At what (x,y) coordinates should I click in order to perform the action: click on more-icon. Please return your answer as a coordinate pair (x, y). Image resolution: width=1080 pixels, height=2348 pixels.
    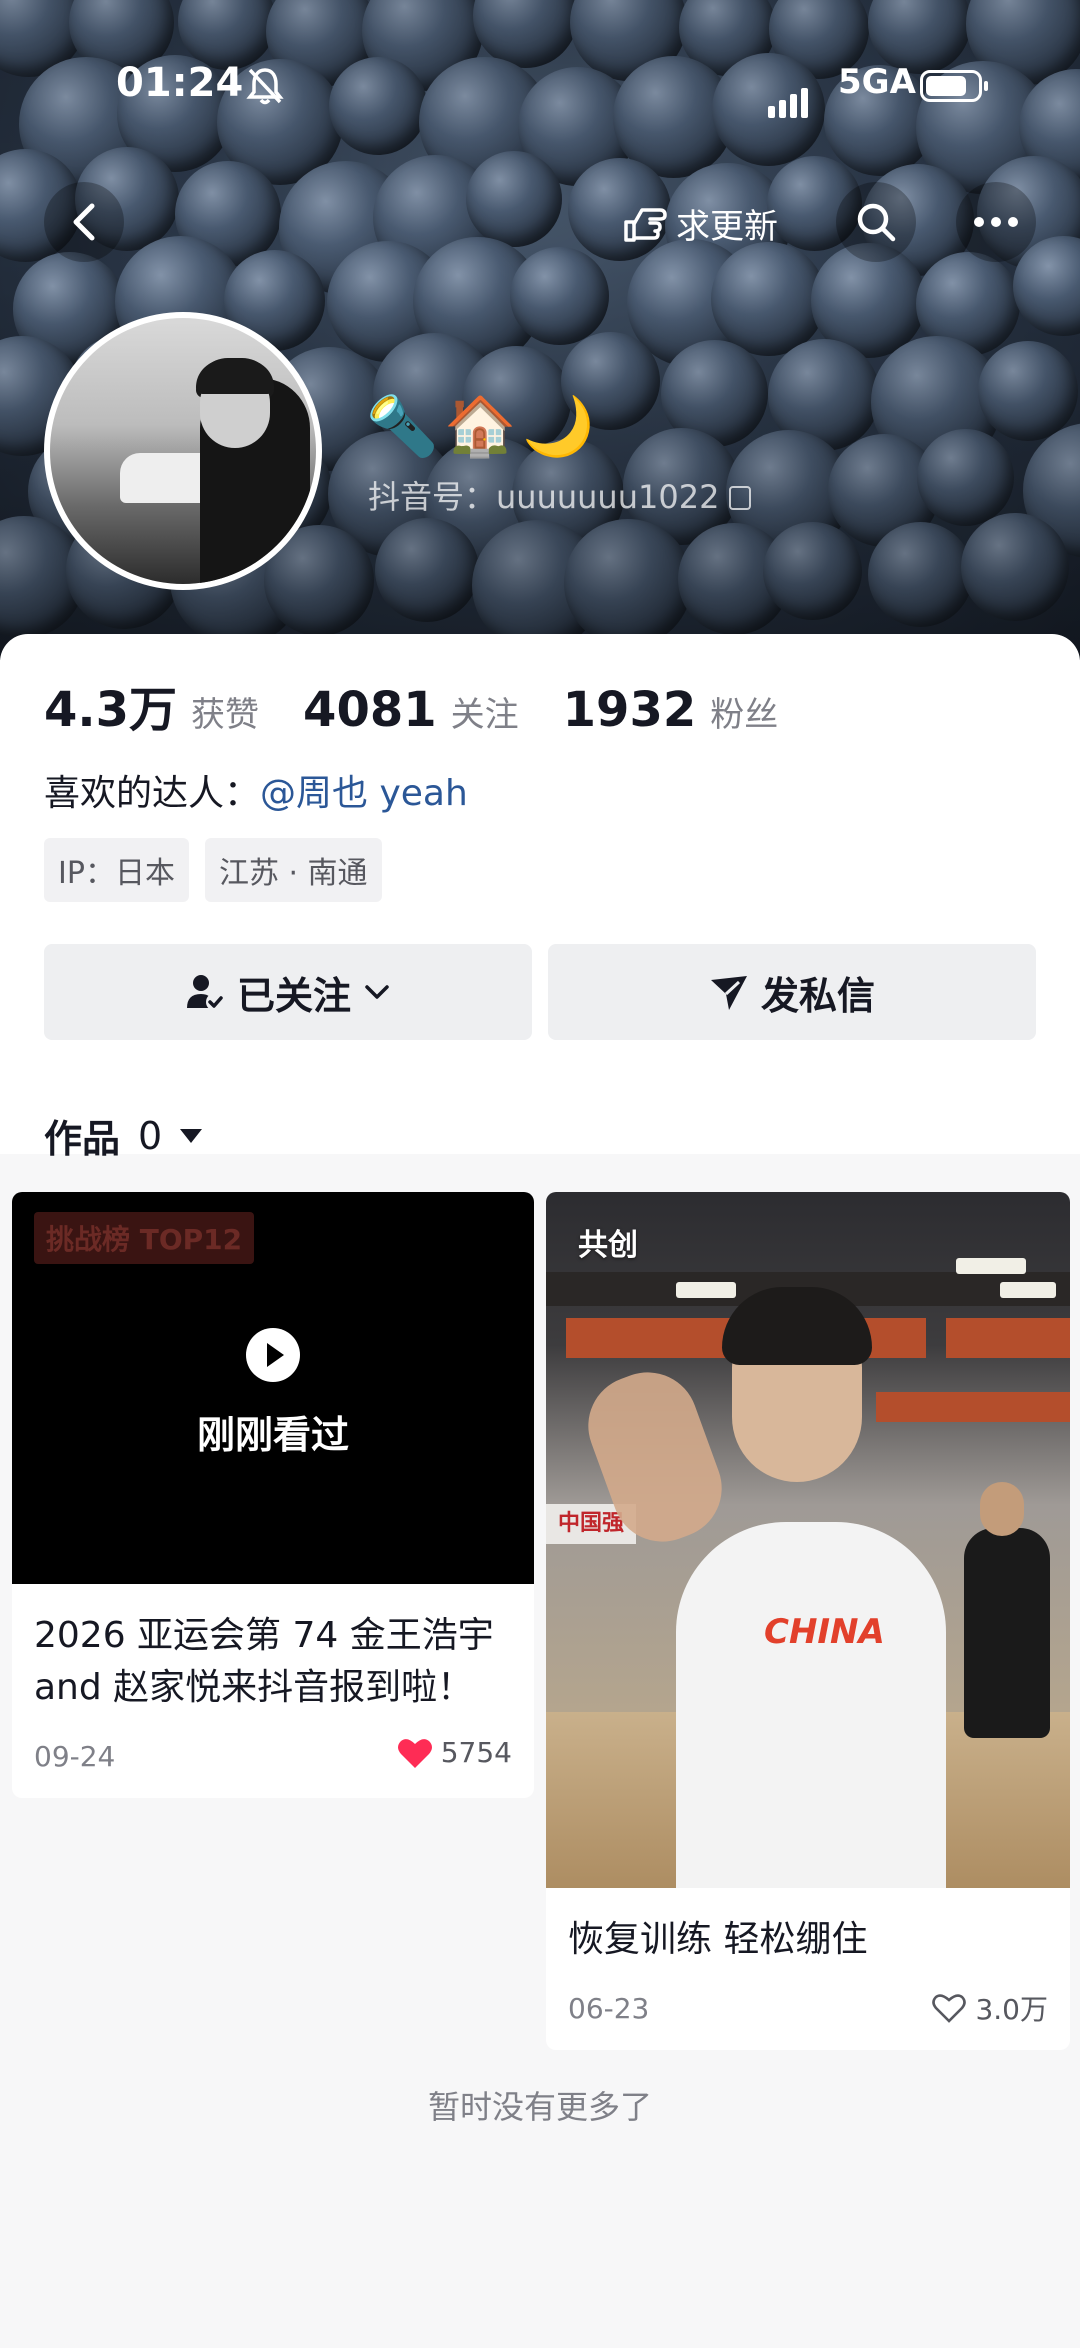
    Looking at the image, I should click on (996, 222).